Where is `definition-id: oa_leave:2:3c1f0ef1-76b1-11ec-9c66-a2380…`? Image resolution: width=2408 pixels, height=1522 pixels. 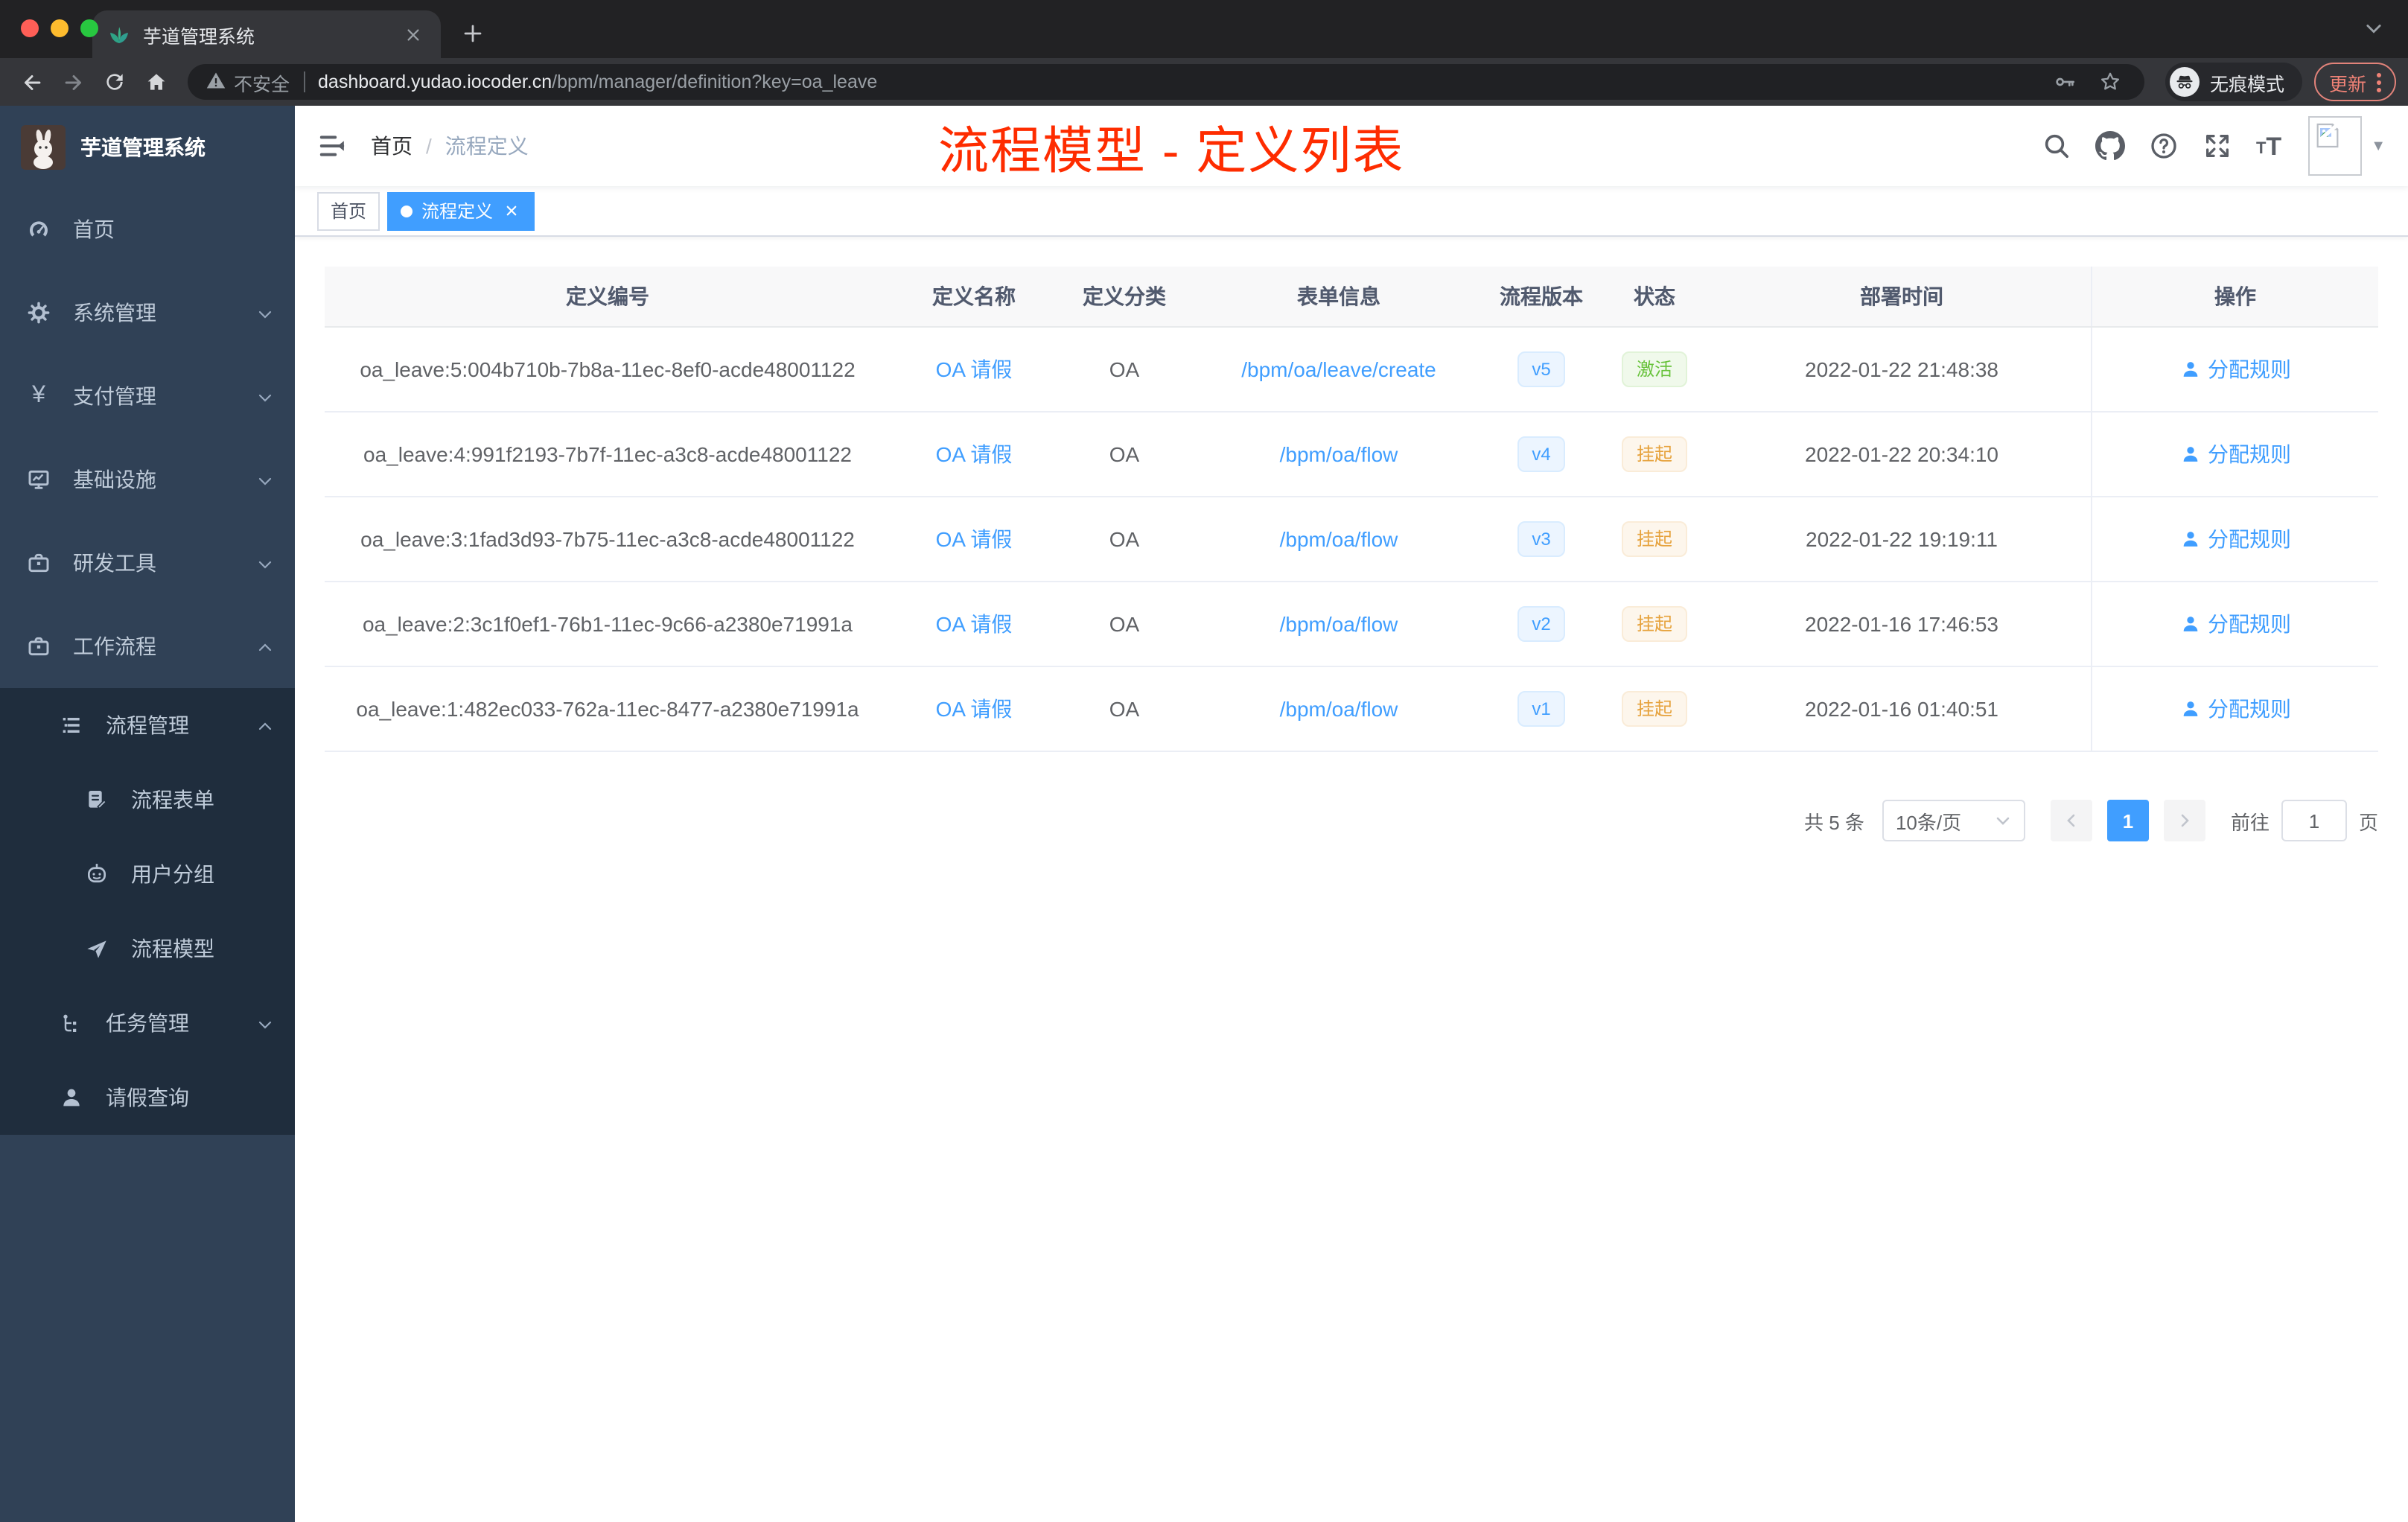
definition-id: oa_leave:2:3c1f0ef1-76b1-11ec-9c66-a2380… is located at coordinates (607, 624).